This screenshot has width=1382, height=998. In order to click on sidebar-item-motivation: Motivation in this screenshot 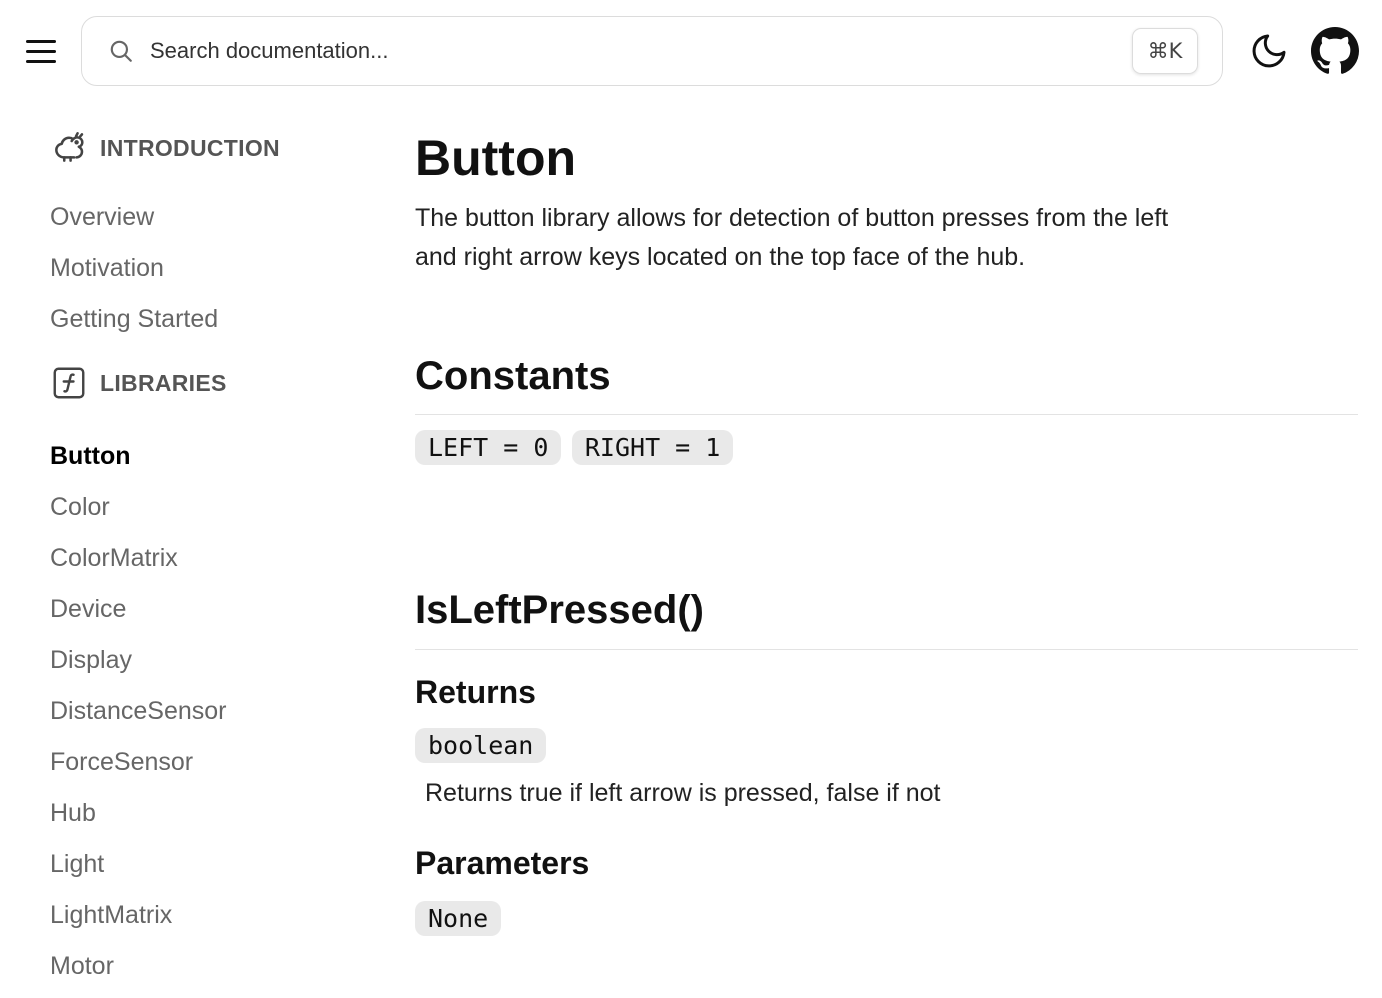, I will do `click(210, 268)`.